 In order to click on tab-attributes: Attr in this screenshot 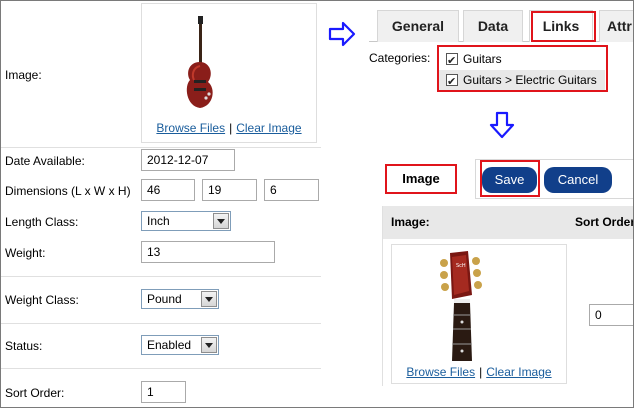, I will do `click(616, 26)`.